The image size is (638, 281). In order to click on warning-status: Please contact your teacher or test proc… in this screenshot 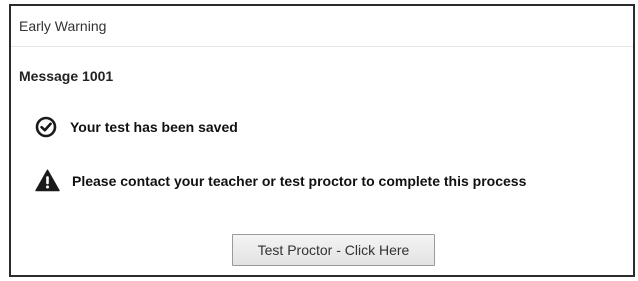, I will do `click(280, 180)`.